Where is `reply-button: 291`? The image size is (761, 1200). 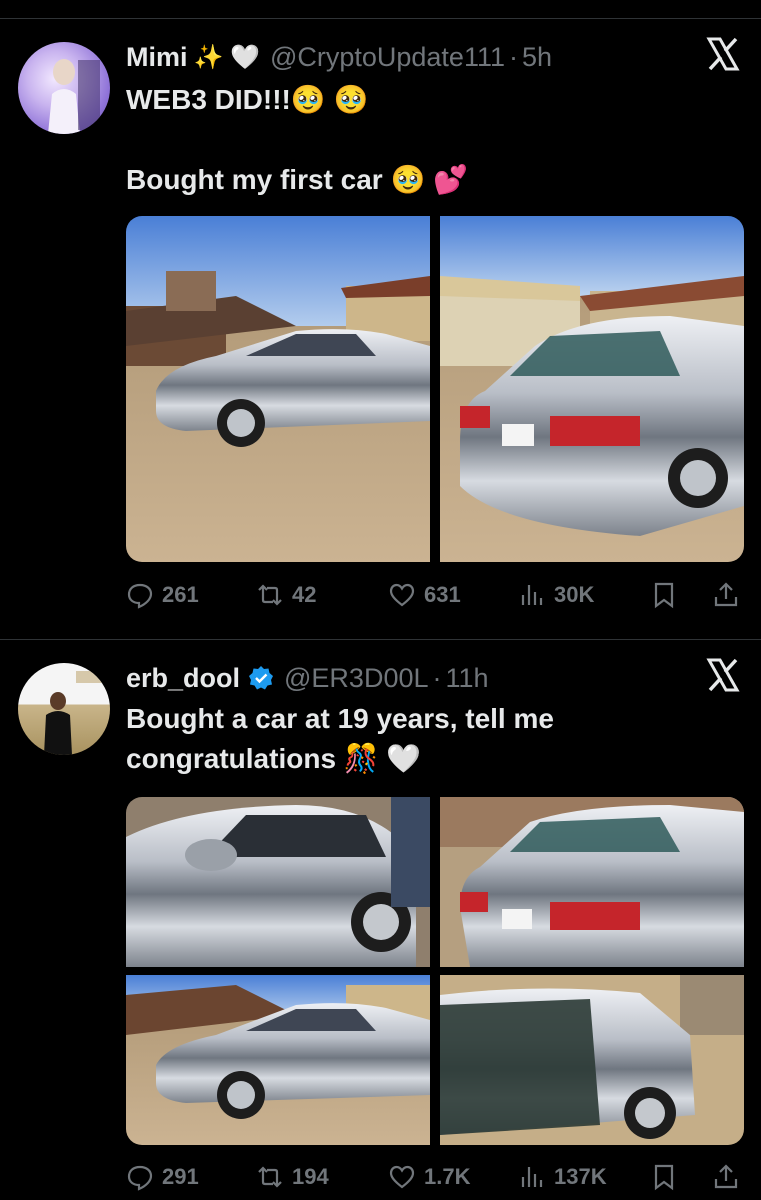 reply-button: 291 is located at coordinates (162, 1177).